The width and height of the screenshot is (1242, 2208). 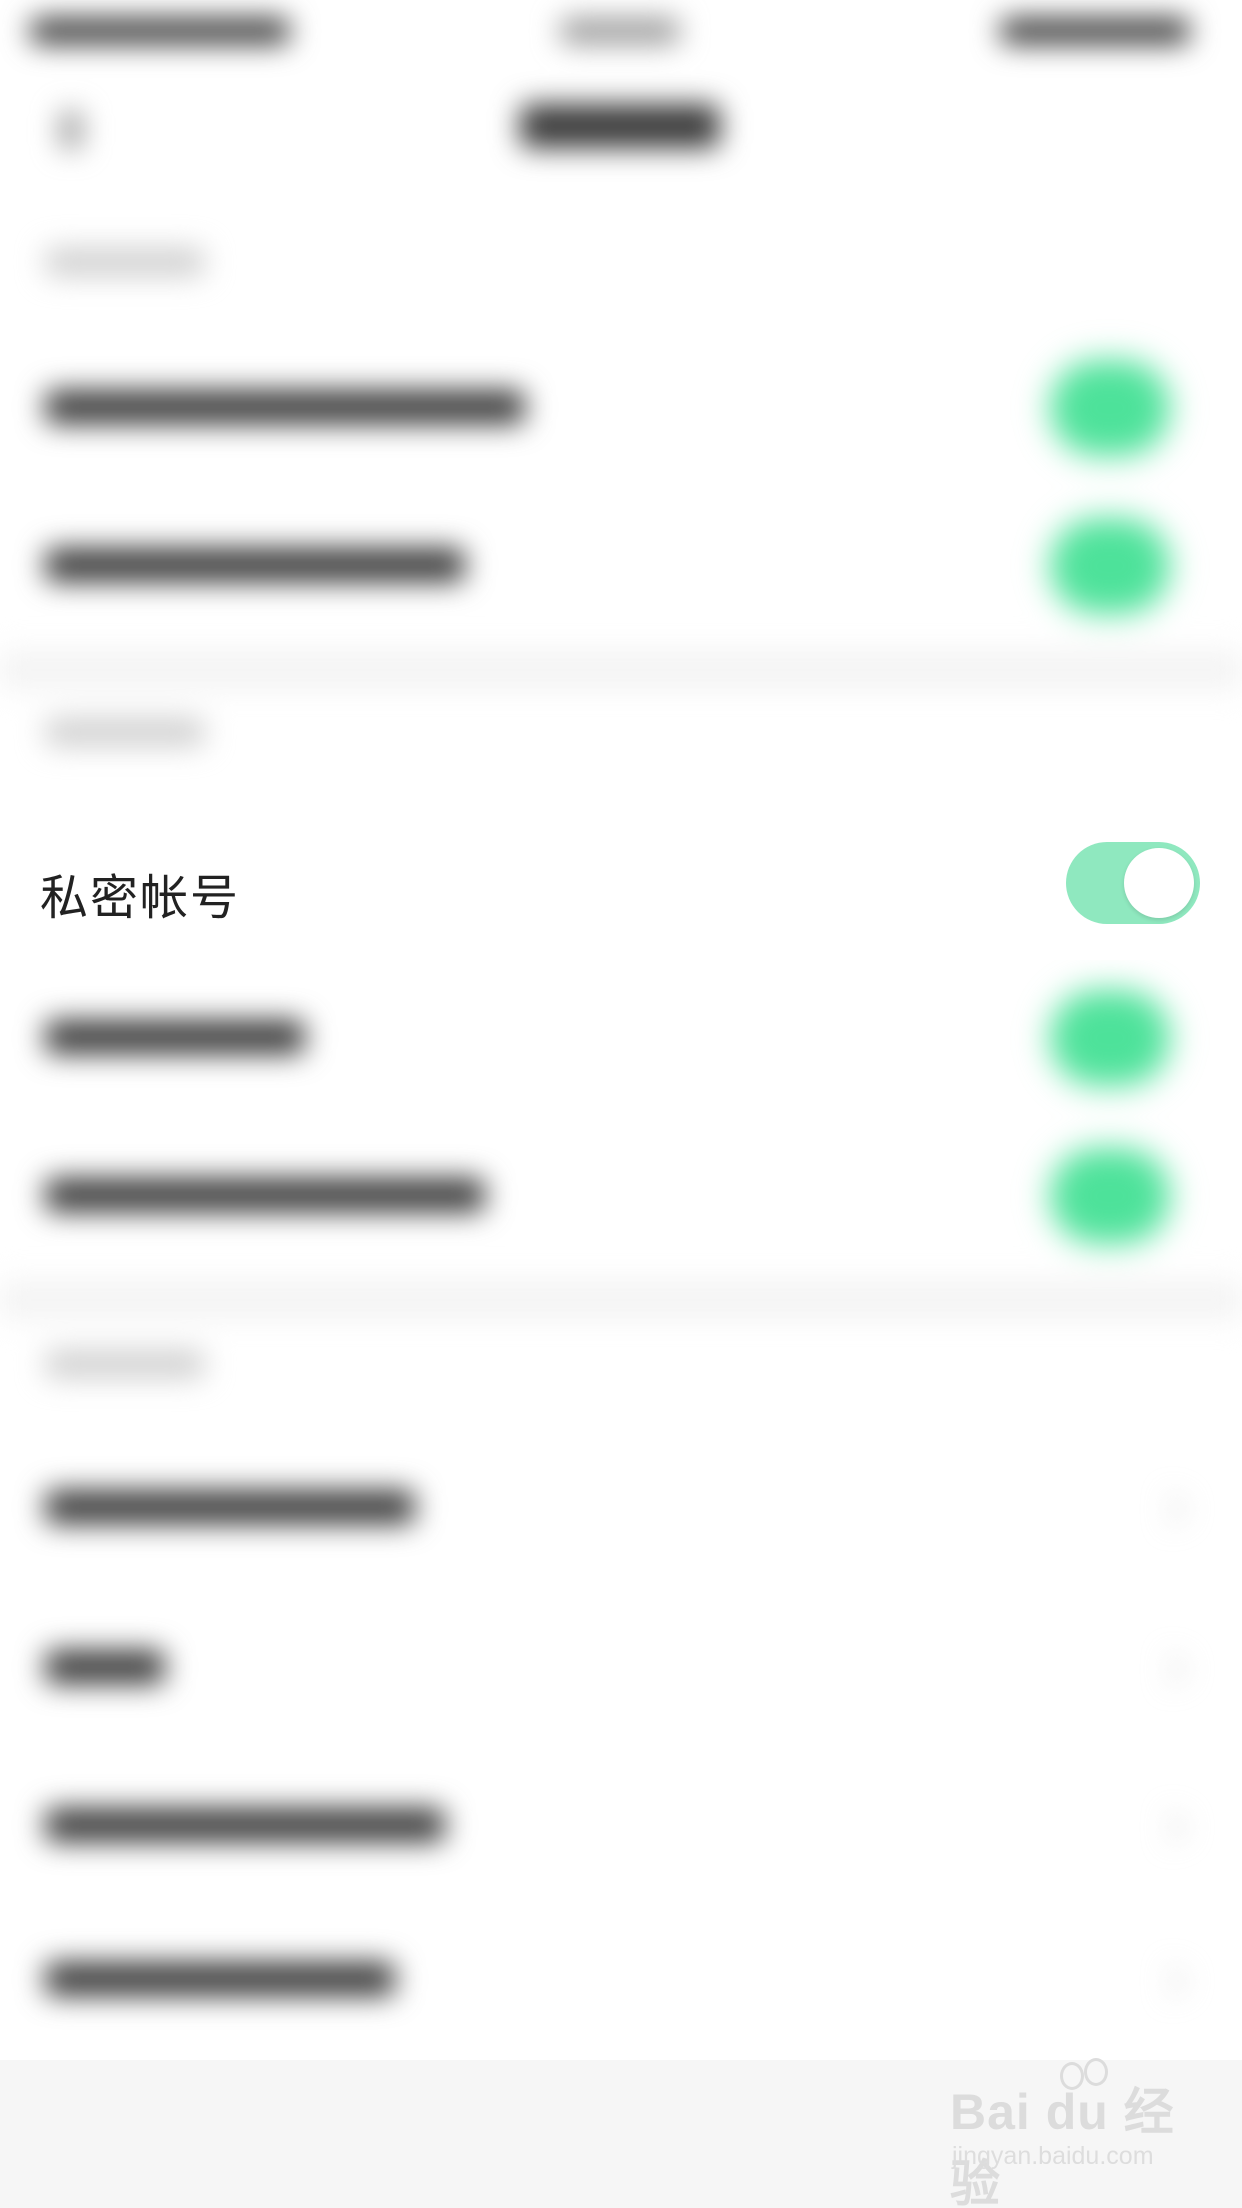 I want to click on baidu-jingyan-watermark: Bai du 经验 jingyan.baidu.com, so click(x=1070, y=2133).